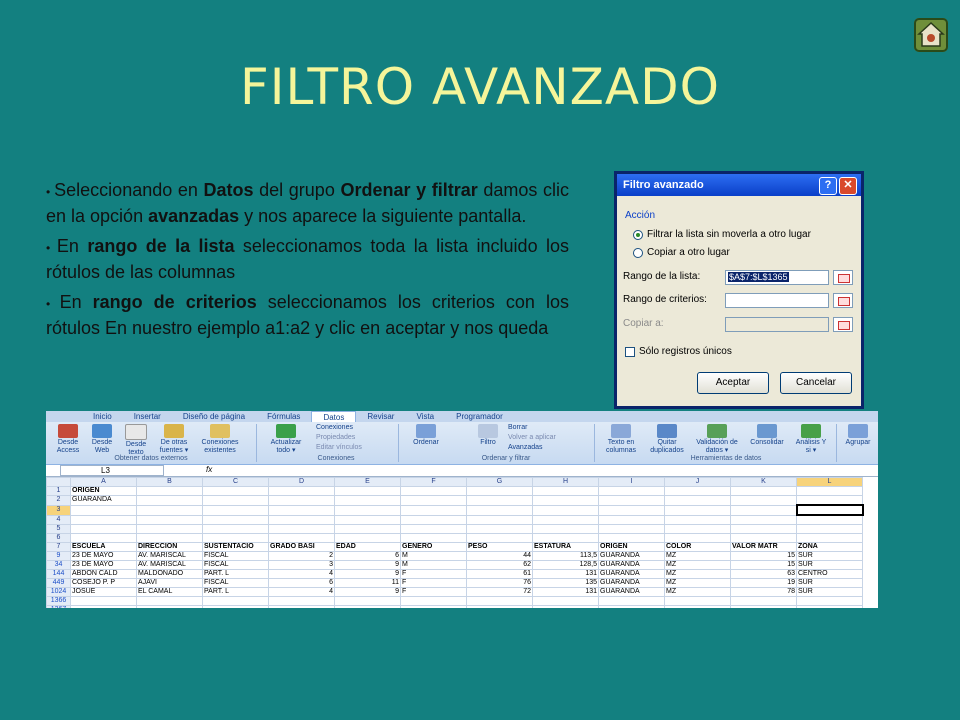 This screenshot has width=960, height=720. Describe the element at coordinates (102, 439) in the screenshot. I see `from-web-button: Desde Web` at that location.